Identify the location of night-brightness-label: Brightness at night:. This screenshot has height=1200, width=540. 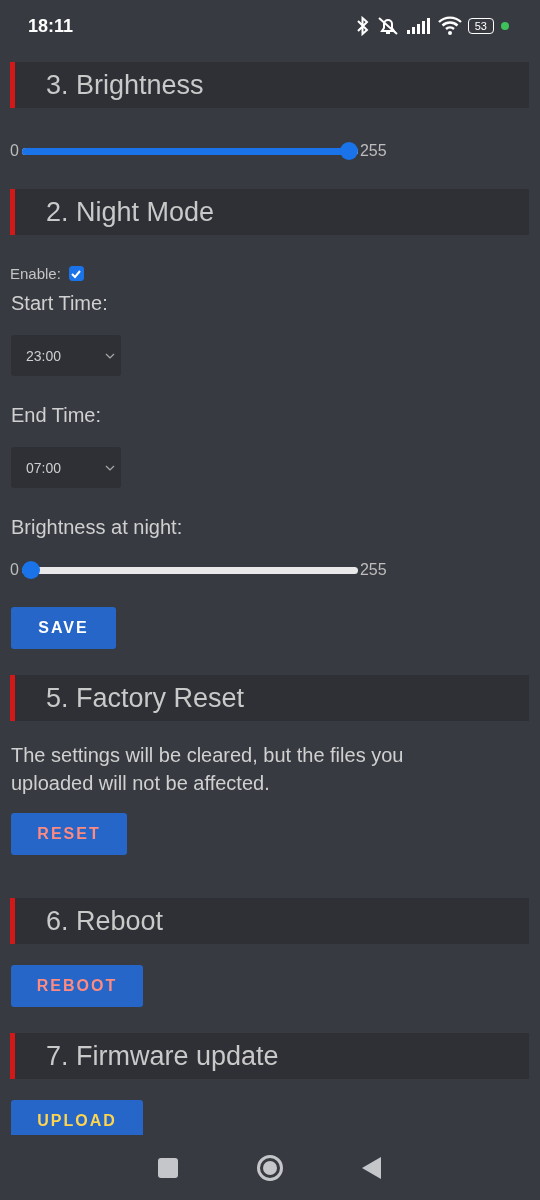
(97, 527).